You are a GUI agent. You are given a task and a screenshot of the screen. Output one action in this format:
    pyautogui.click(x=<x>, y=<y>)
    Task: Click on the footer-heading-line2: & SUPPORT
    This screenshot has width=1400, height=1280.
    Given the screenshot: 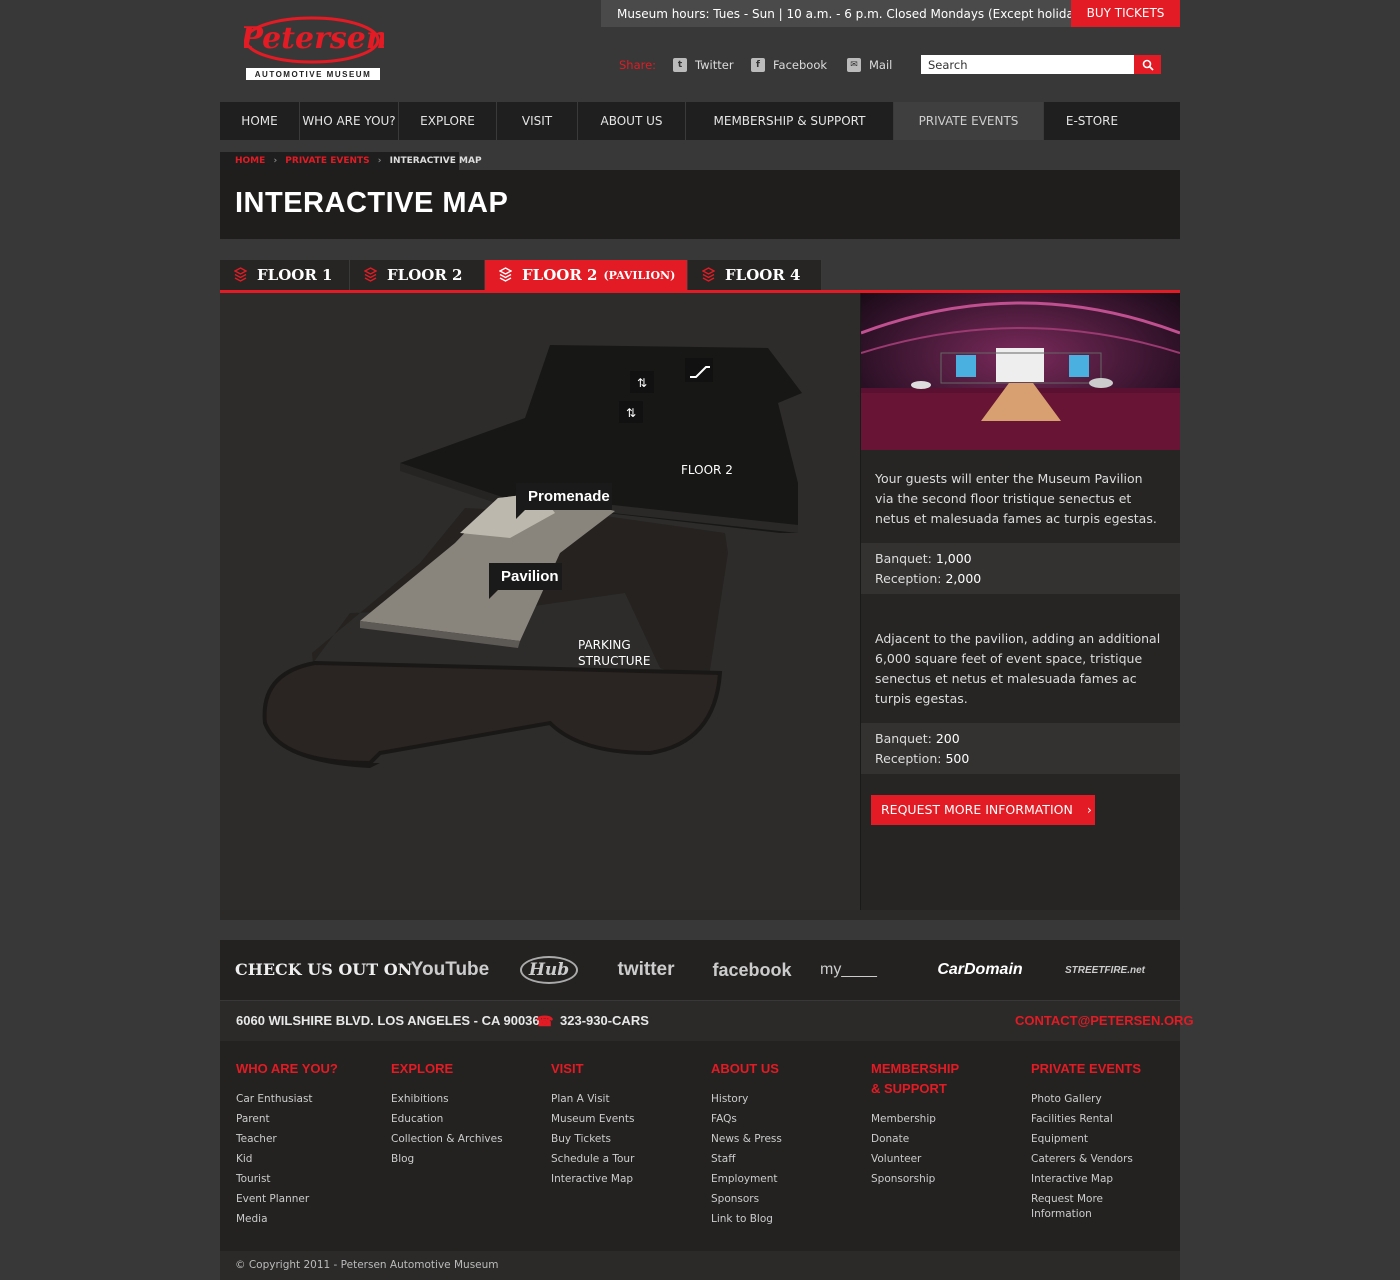 What is the action you would take?
    pyautogui.click(x=946, y=1089)
    